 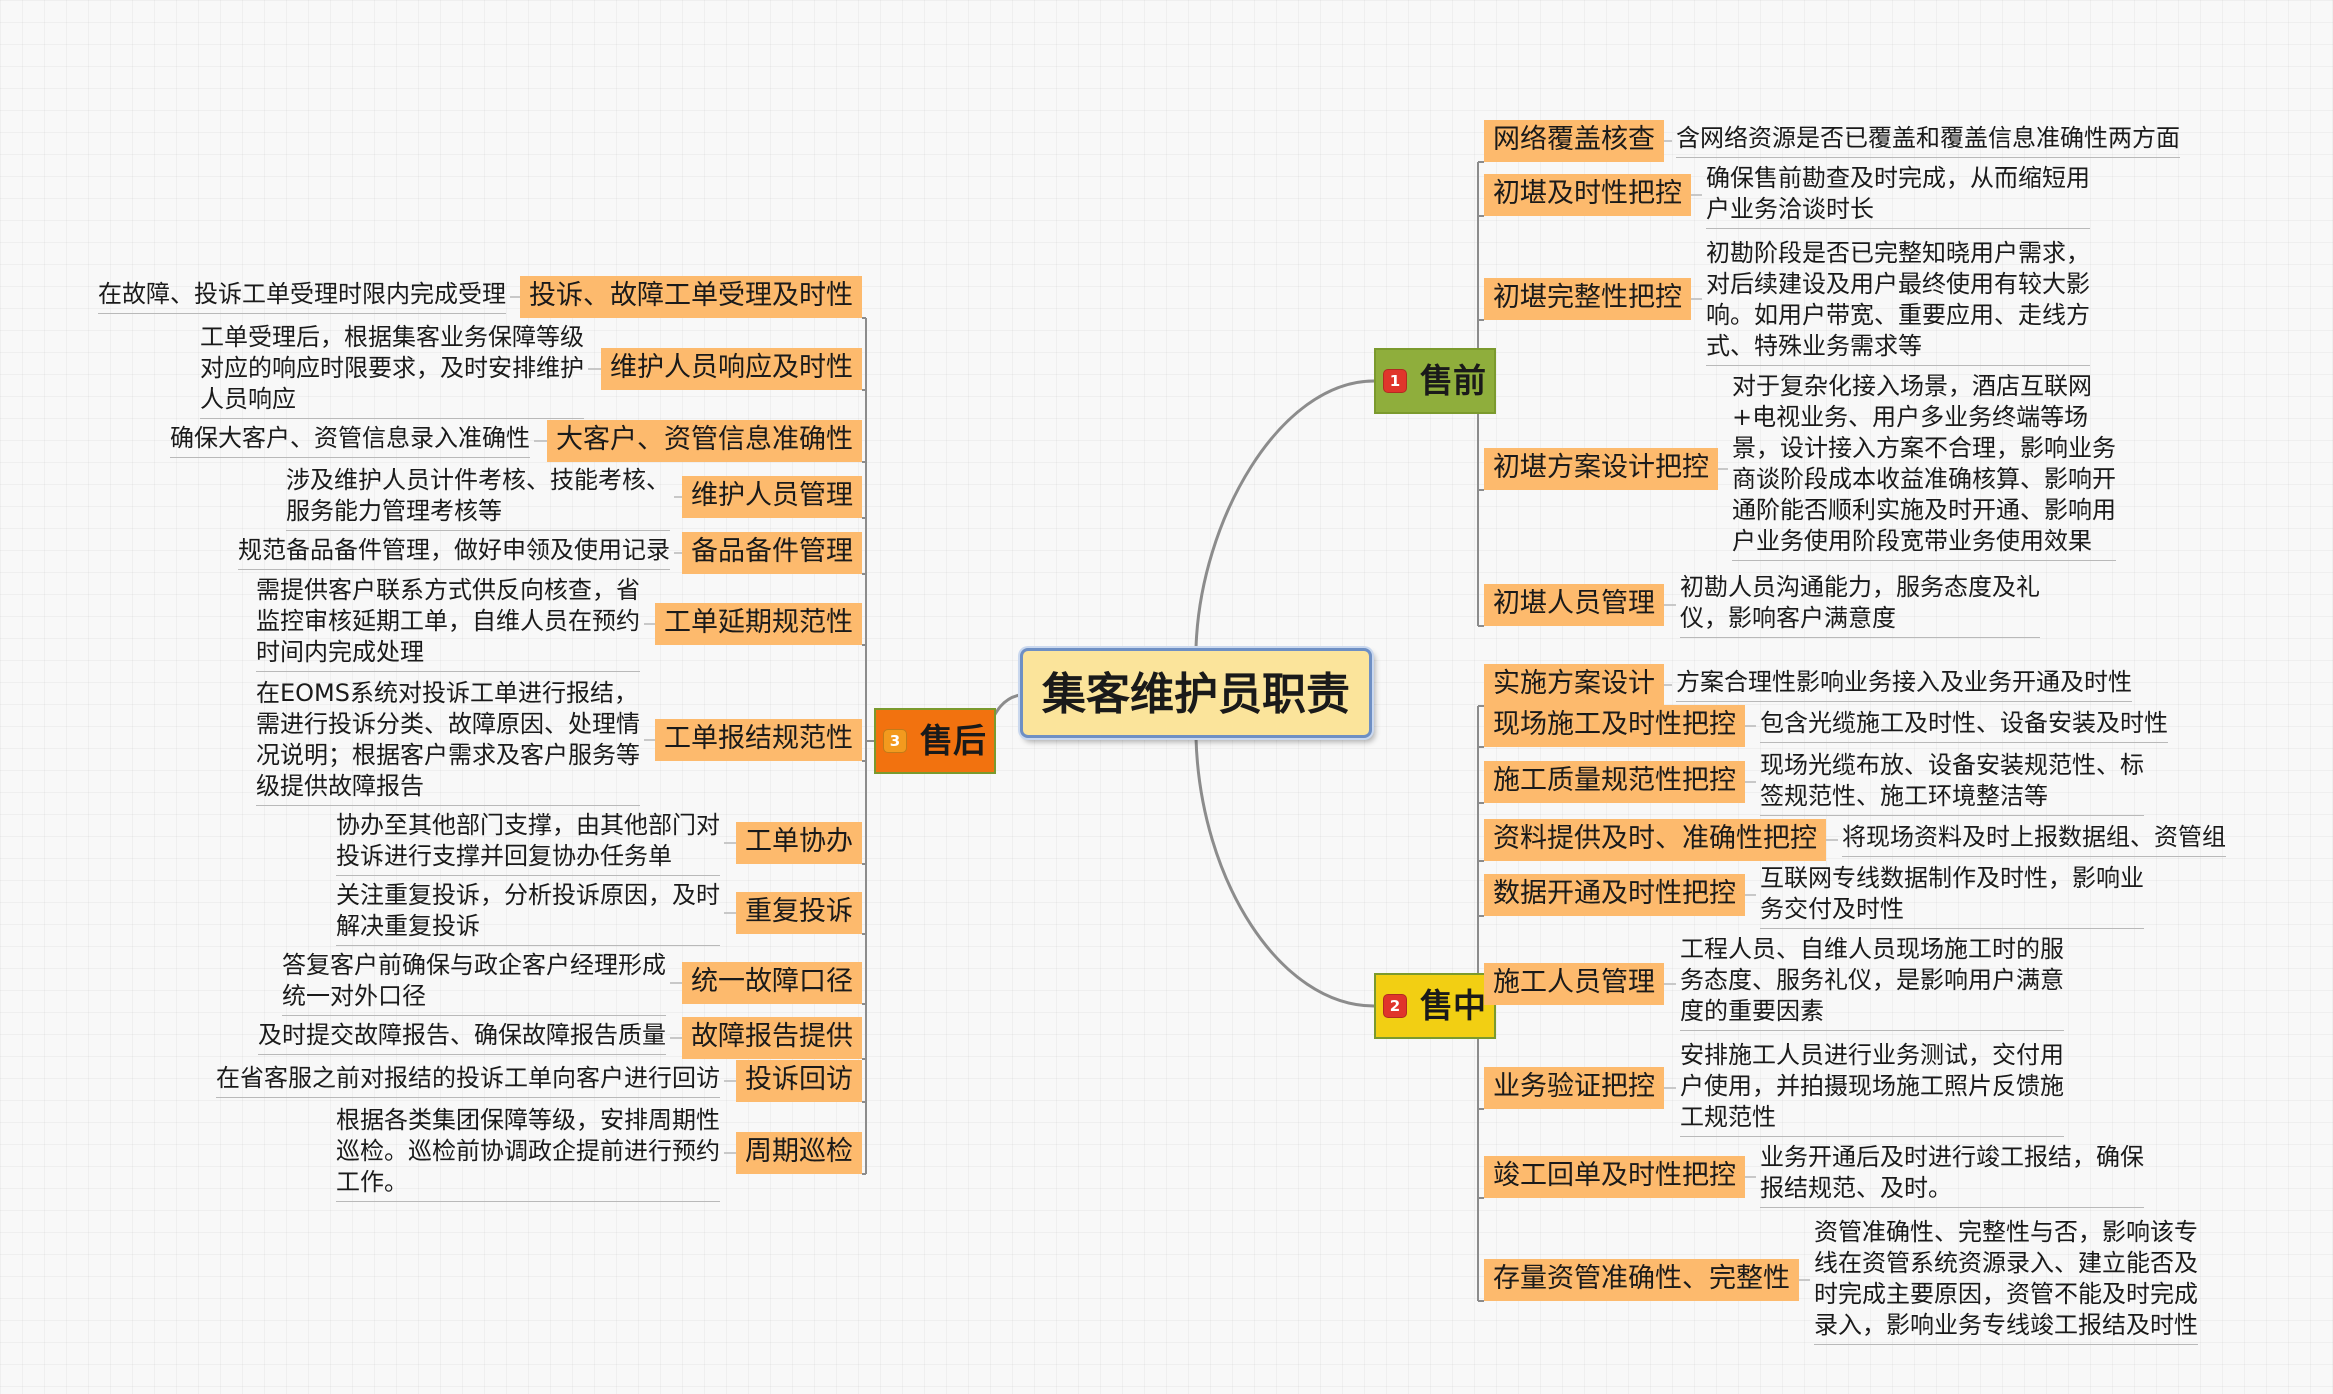 I want to click on note-insale-3: 现场光缆布放、设备安装规范性、标 签规范性、施工环境整洁等, so click(x=1952, y=783).